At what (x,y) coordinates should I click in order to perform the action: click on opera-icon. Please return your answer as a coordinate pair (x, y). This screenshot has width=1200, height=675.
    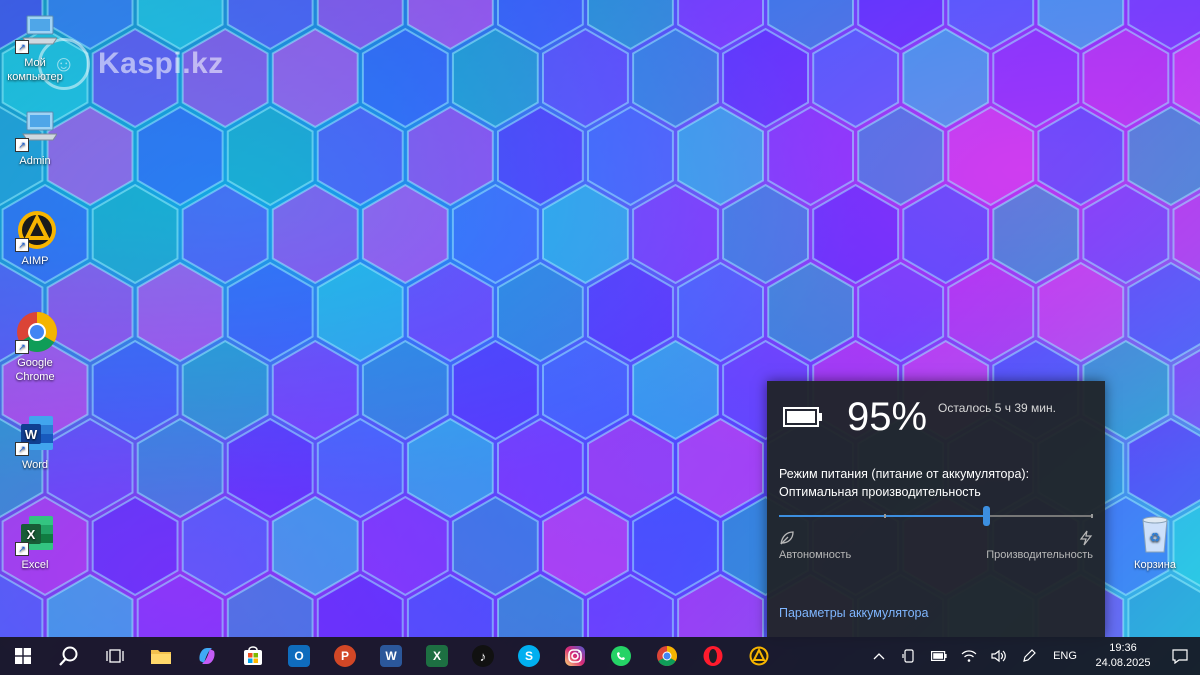
    Looking at the image, I should click on (713, 656).